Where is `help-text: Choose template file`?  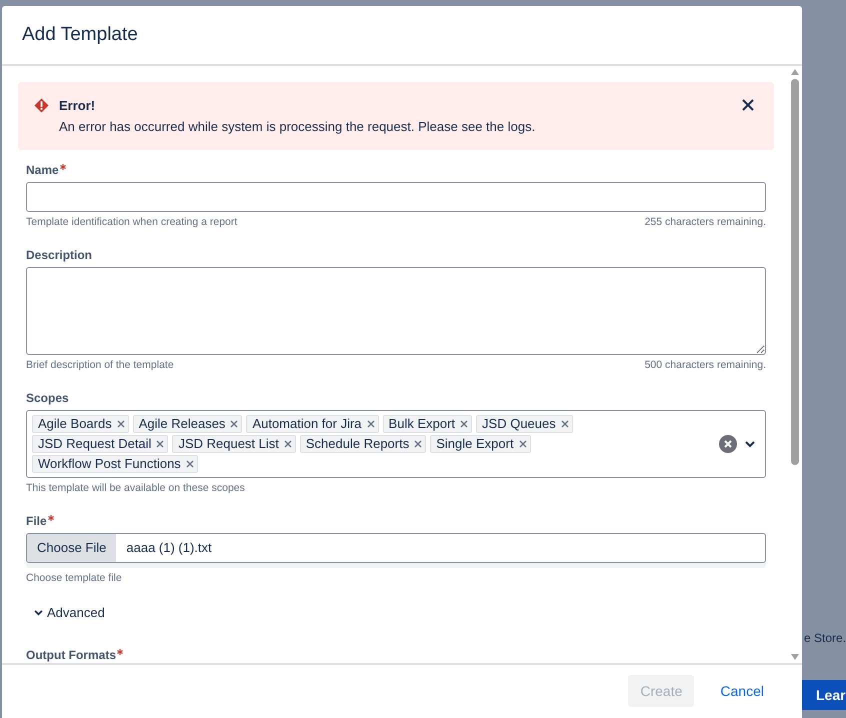 help-text: Choose template file is located at coordinates (74, 578).